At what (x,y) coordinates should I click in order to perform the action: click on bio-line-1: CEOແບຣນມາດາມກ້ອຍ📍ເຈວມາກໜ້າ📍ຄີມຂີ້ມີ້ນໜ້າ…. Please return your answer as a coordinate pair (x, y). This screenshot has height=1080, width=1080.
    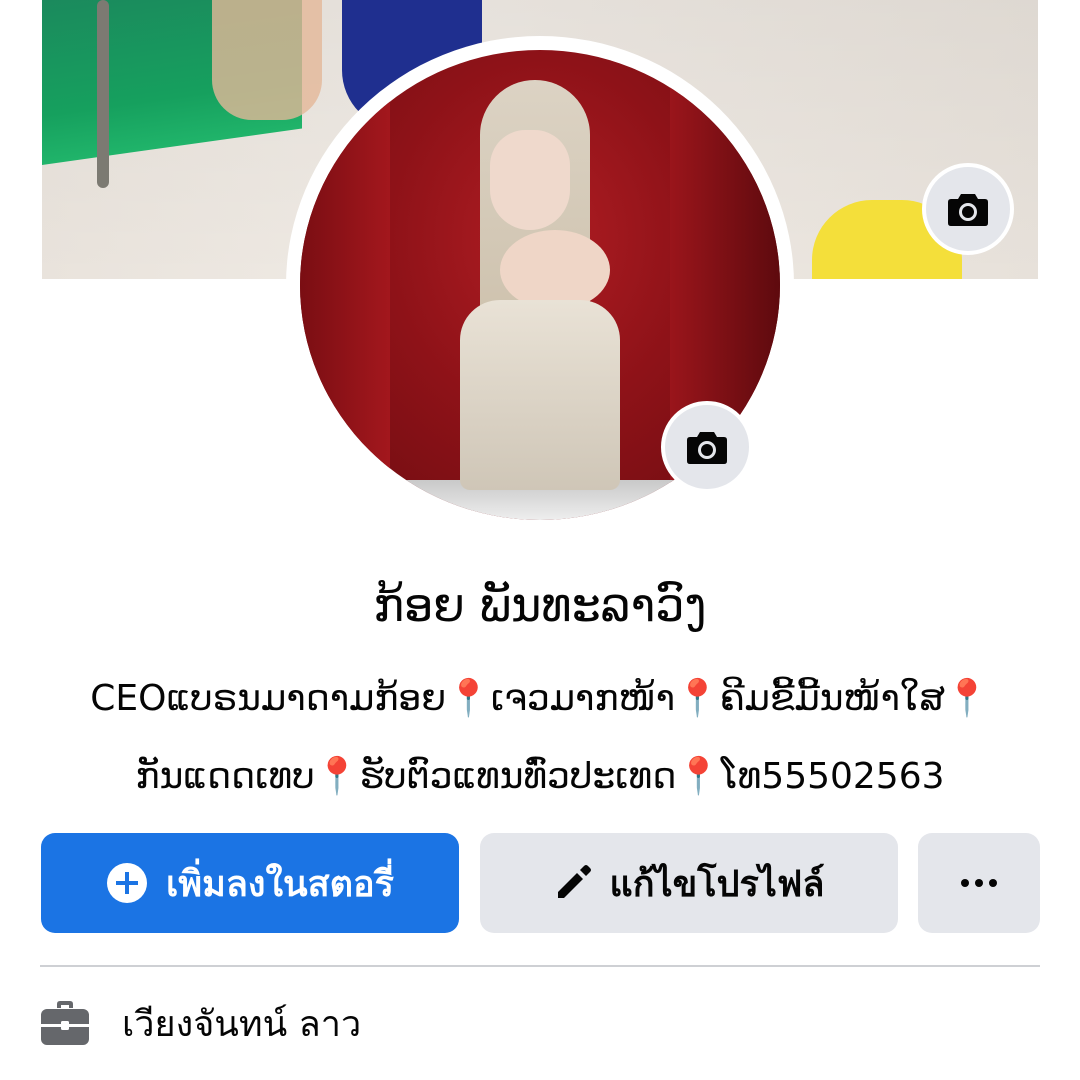
    Looking at the image, I should click on (540, 698).